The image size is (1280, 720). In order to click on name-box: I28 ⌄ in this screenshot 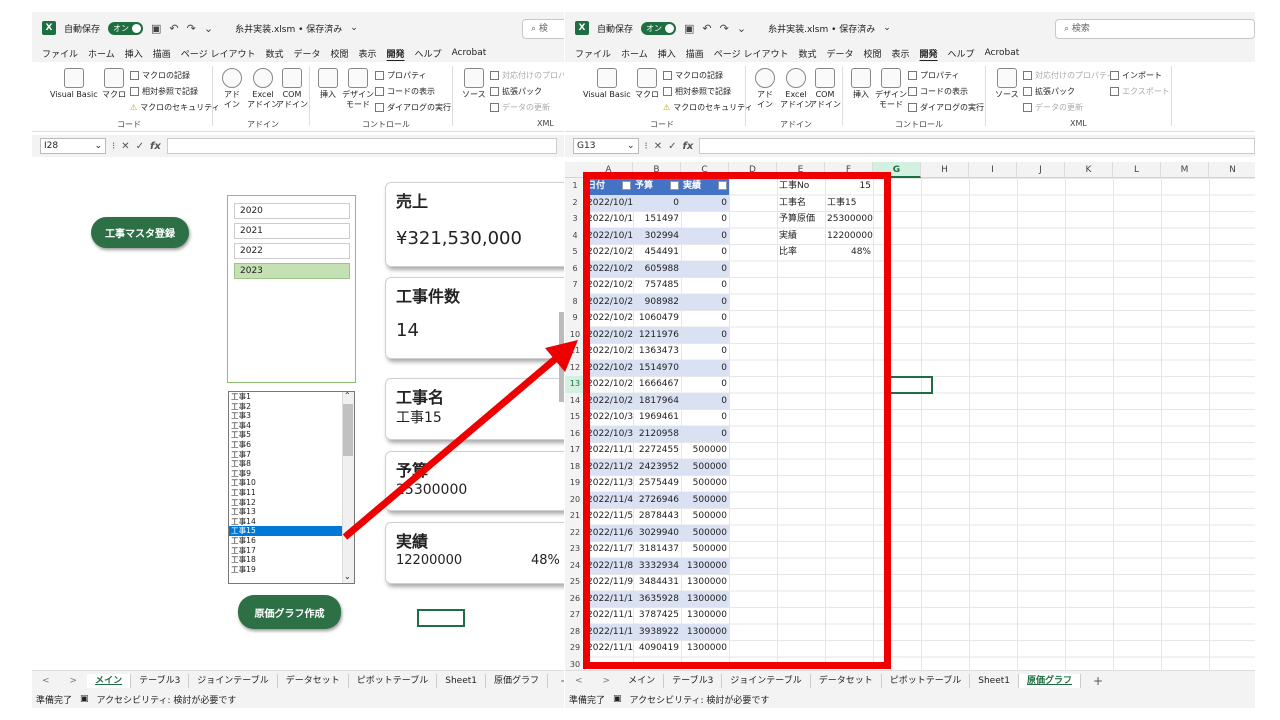, I will do `click(73, 146)`.